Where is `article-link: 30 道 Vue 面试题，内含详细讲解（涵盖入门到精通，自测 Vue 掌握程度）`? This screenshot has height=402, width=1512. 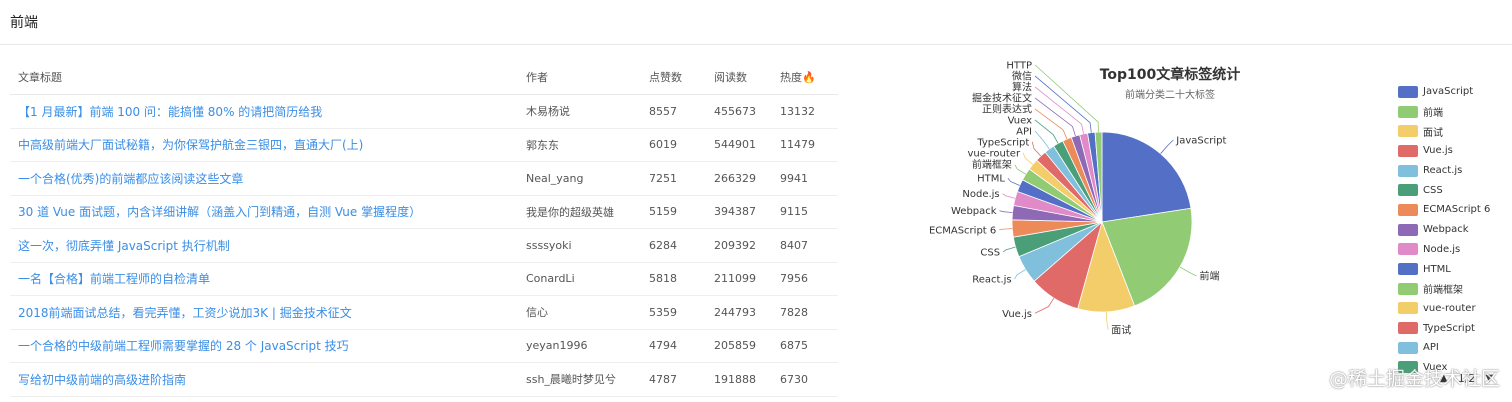
article-link: 30 道 Vue 面试题，内含详细讲解（涵盖入门到精通，自测 Vue 掌握程度） is located at coordinates (219, 212).